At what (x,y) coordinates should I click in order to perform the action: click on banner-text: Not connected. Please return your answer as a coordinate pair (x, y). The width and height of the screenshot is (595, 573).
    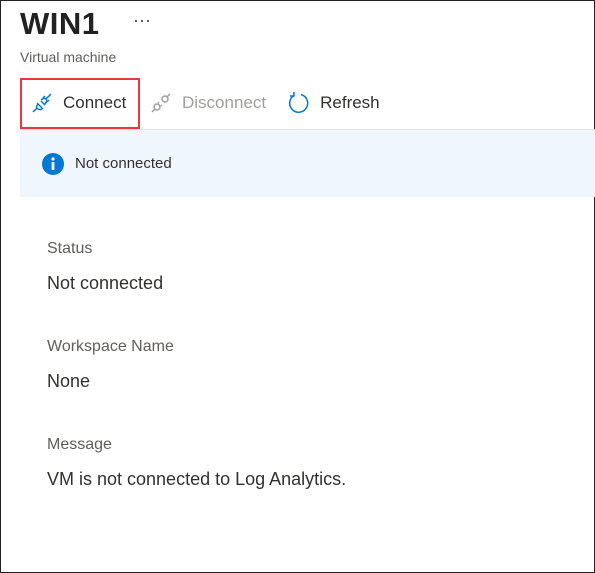
    Looking at the image, I should click on (123, 163).